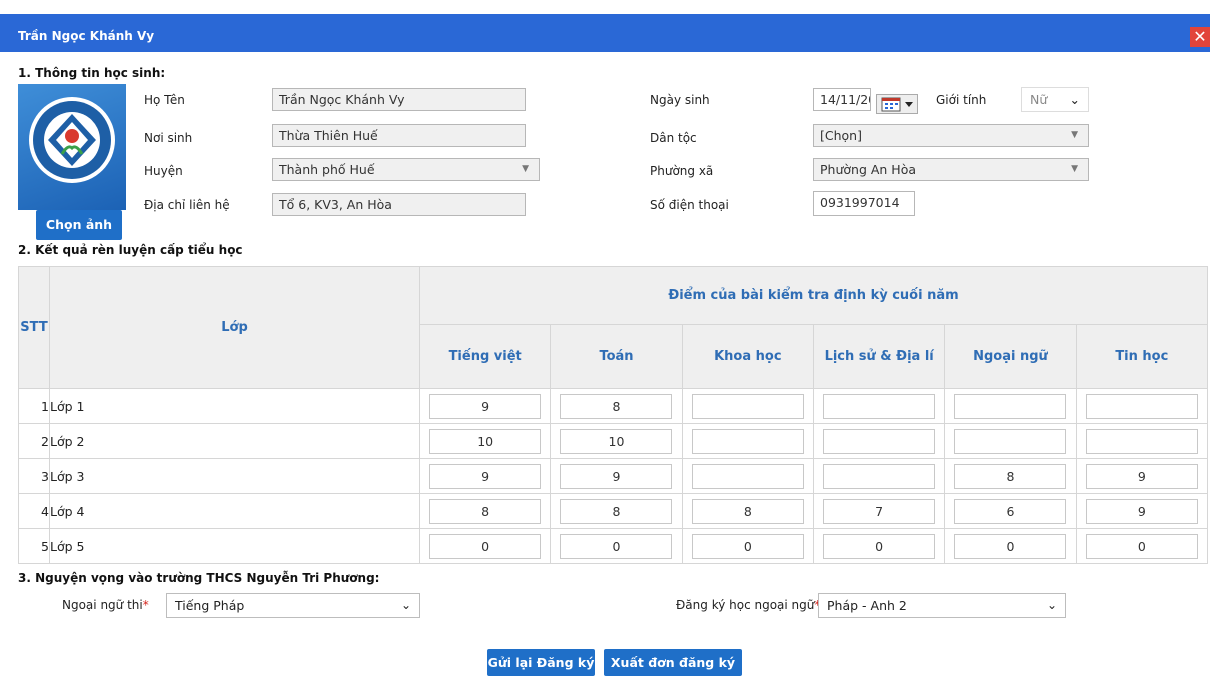  I want to click on label-phone: Số điện thoại, so click(689, 205).